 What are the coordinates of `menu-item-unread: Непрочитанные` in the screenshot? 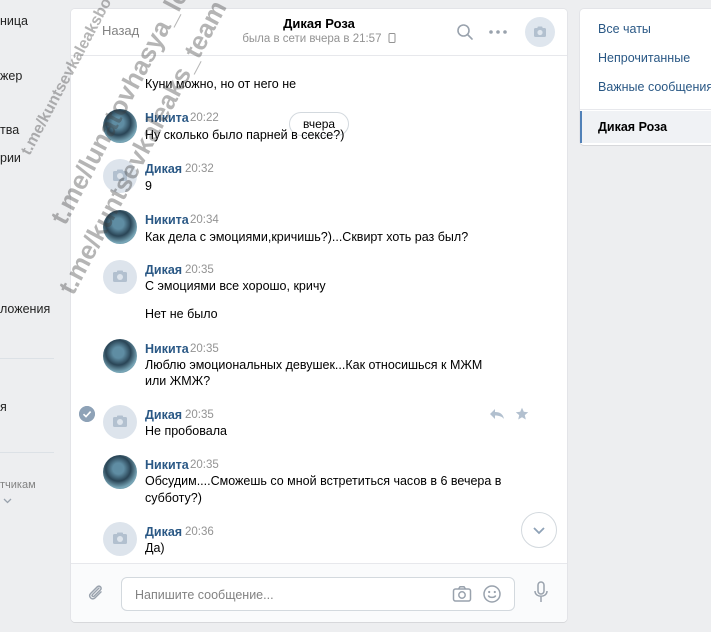 It's located at (644, 58).